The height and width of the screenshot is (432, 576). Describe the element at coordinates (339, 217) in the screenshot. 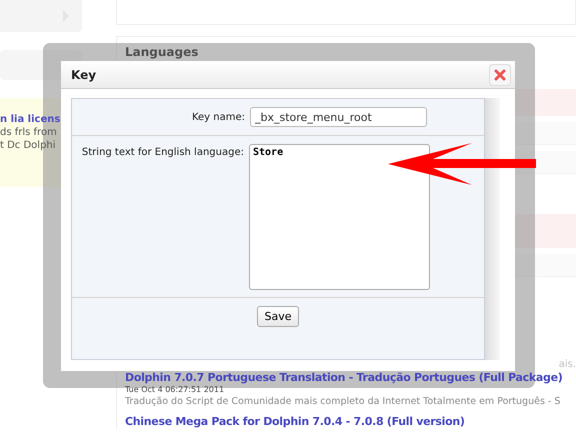

I see `text-area: Store` at that location.